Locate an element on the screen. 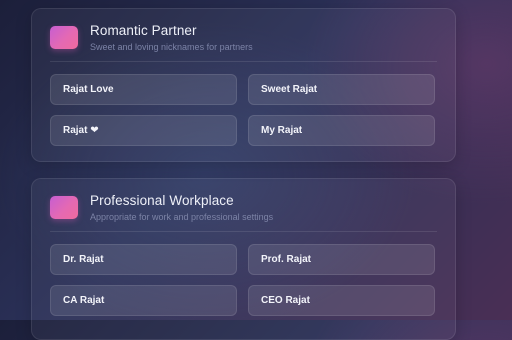 The height and width of the screenshot is (340, 512). nickname-button: CEO Rajat is located at coordinates (341, 300).